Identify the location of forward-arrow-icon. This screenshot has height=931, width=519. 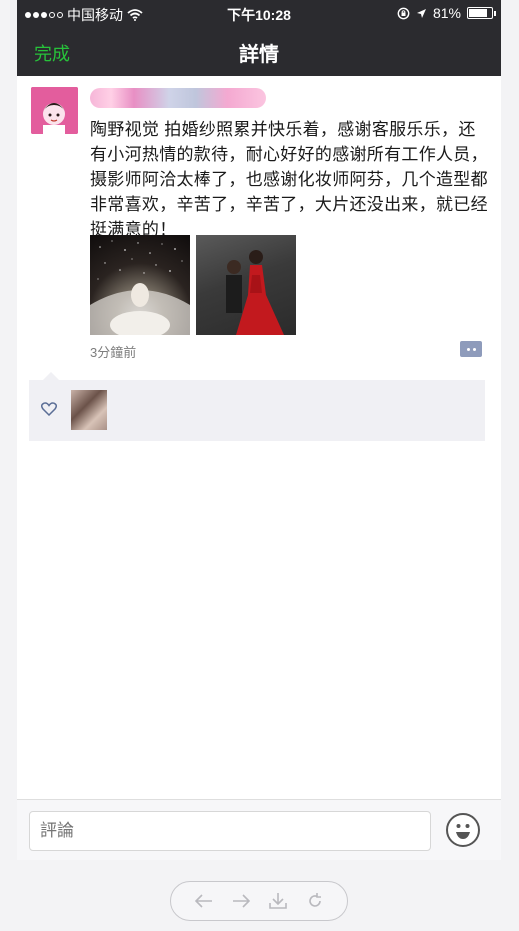
(241, 901).